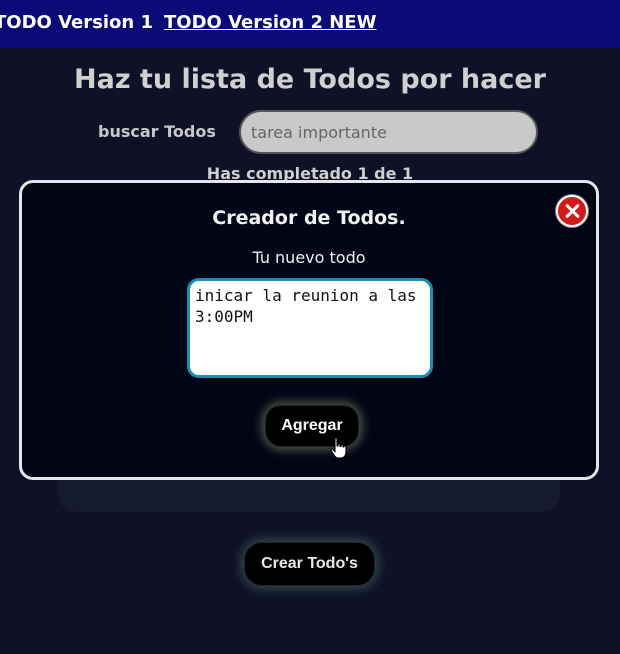 The image size is (620, 654). What do you see at coordinates (309, 257) in the screenshot?
I see `new-todo-label: Tu nuevo todo` at bounding box center [309, 257].